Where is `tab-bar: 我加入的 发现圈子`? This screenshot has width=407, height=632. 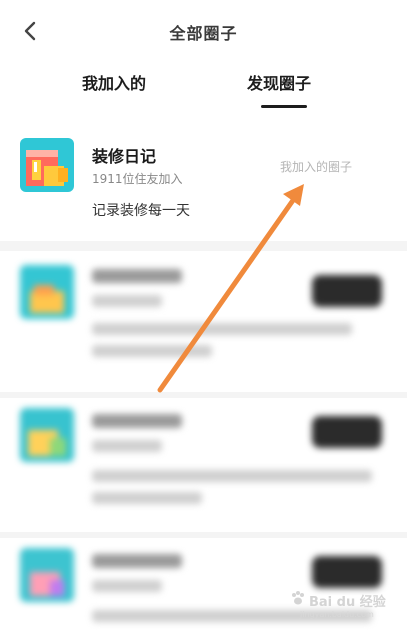
tab-bar: 我加入的 发现圈子 is located at coordinates (203, 88).